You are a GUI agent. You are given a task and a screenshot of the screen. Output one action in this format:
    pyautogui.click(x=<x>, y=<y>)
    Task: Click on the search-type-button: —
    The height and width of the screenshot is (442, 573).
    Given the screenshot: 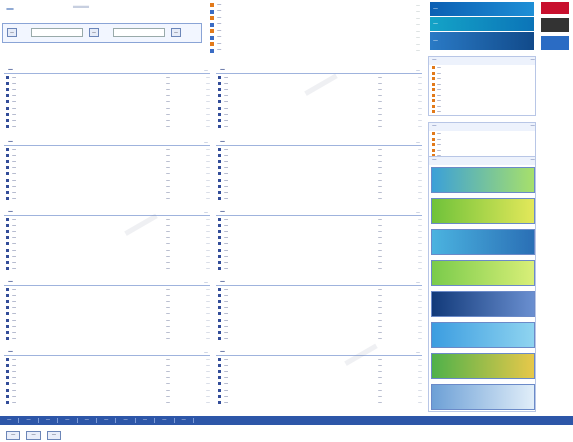 What is the action you would take?
    pyautogui.click(x=94, y=32)
    